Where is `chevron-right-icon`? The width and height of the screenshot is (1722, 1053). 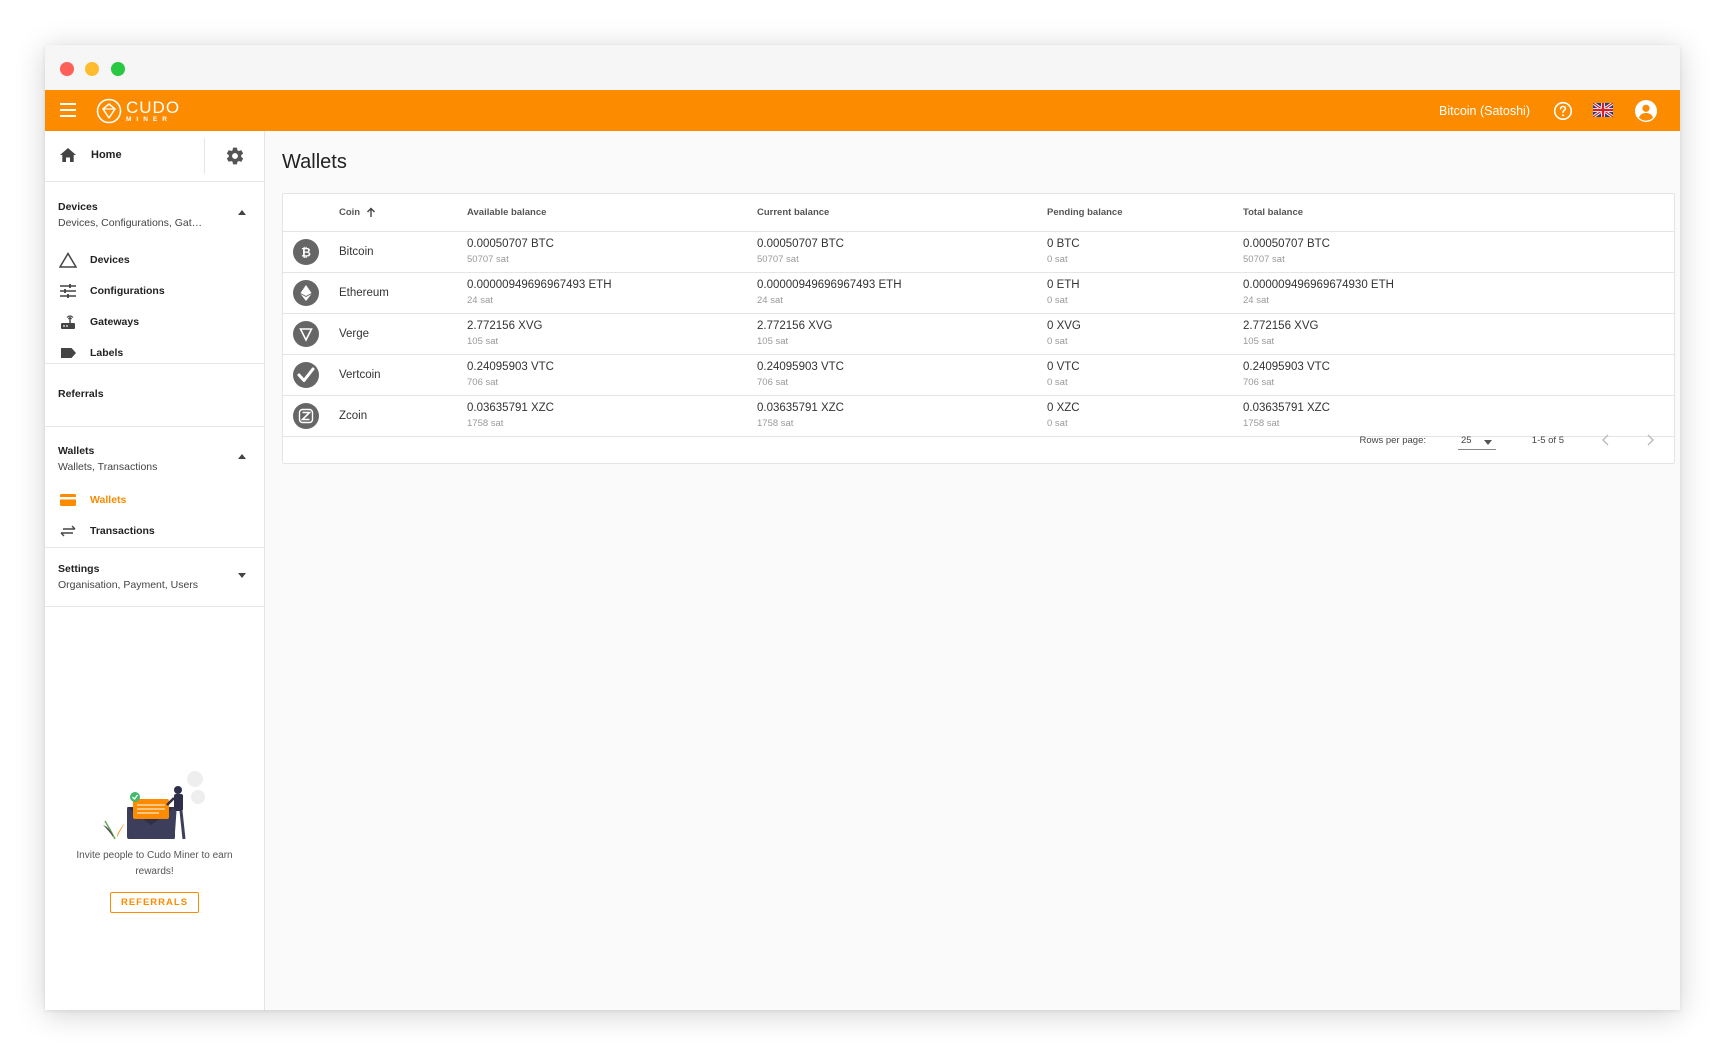
chevron-right-icon is located at coordinates (1650, 440).